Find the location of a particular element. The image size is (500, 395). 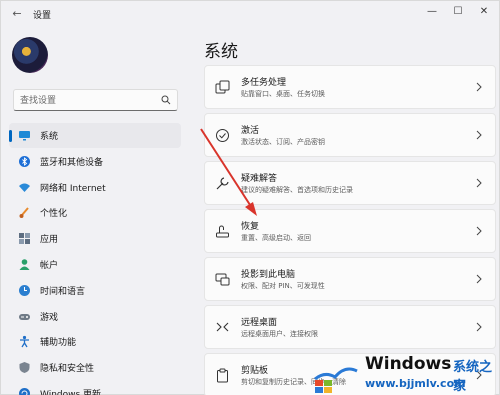

maximize-button: ☐ is located at coordinates (458, 12).